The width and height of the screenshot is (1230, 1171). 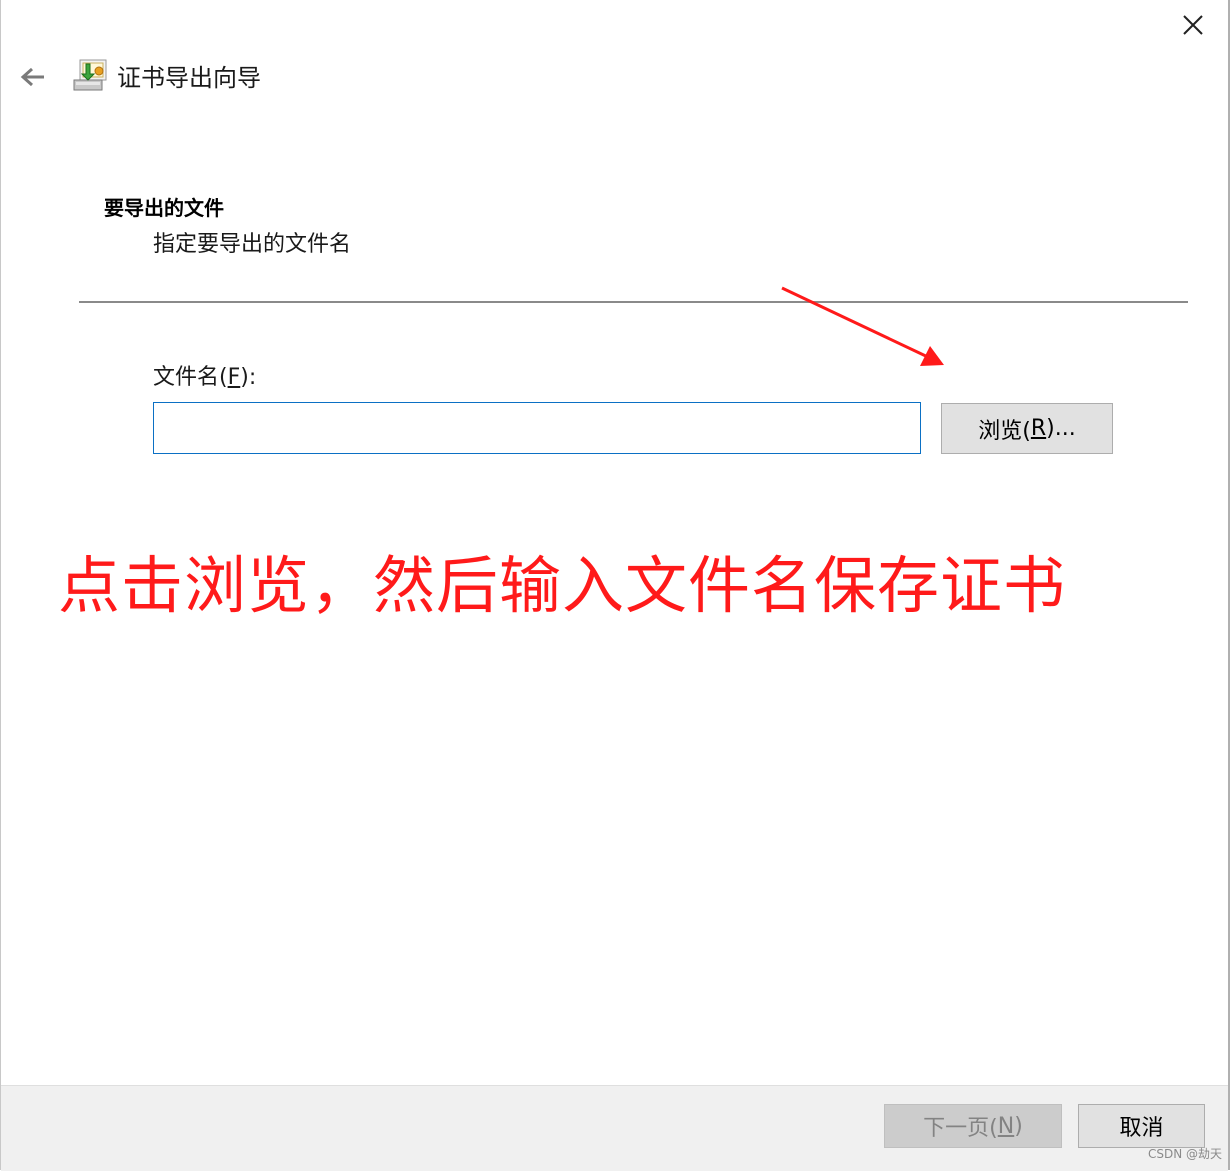 What do you see at coordinates (189, 78) in the screenshot?
I see `window-title: 证书导出向导` at bounding box center [189, 78].